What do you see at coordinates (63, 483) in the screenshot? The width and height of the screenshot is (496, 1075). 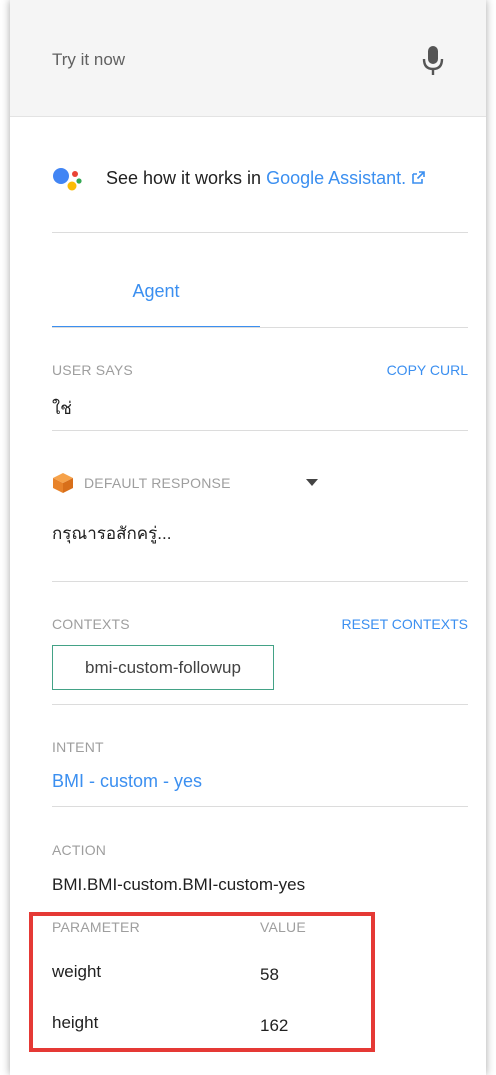 I see `response-cube-icon` at bounding box center [63, 483].